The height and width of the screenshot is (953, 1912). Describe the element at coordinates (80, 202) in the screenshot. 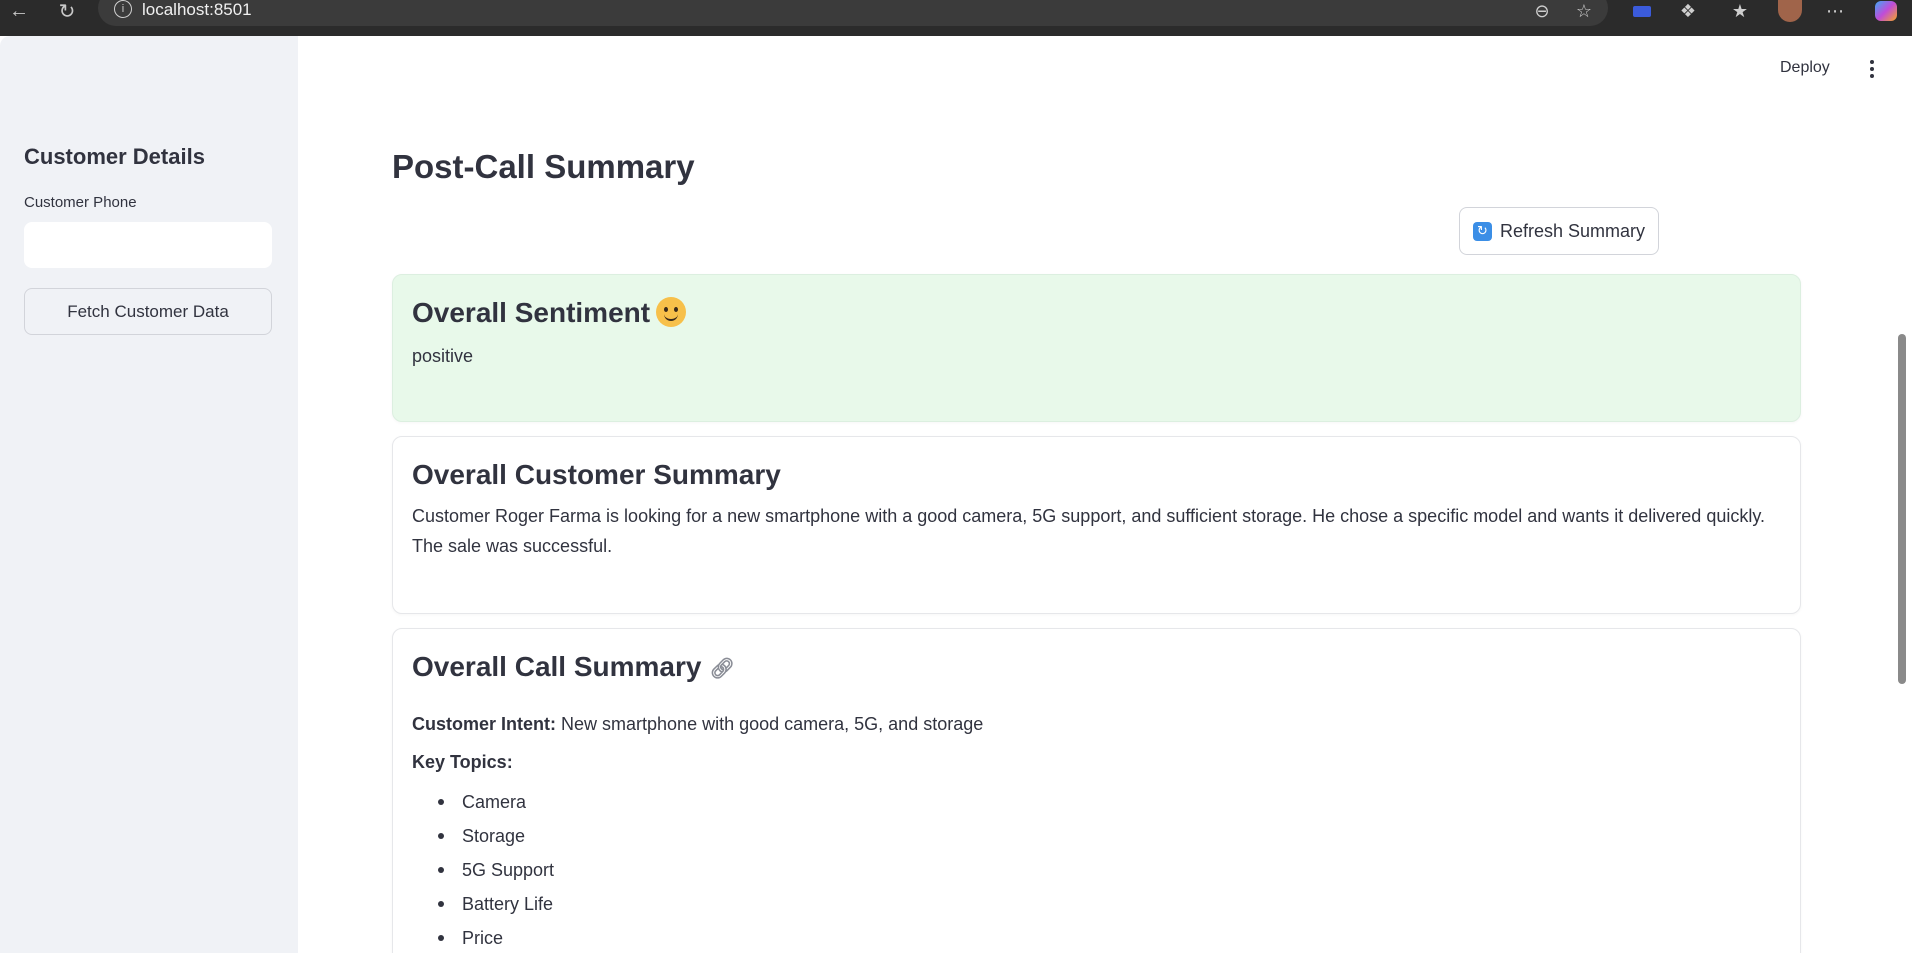

I see `customer-phone-label: Customer Phone` at that location.